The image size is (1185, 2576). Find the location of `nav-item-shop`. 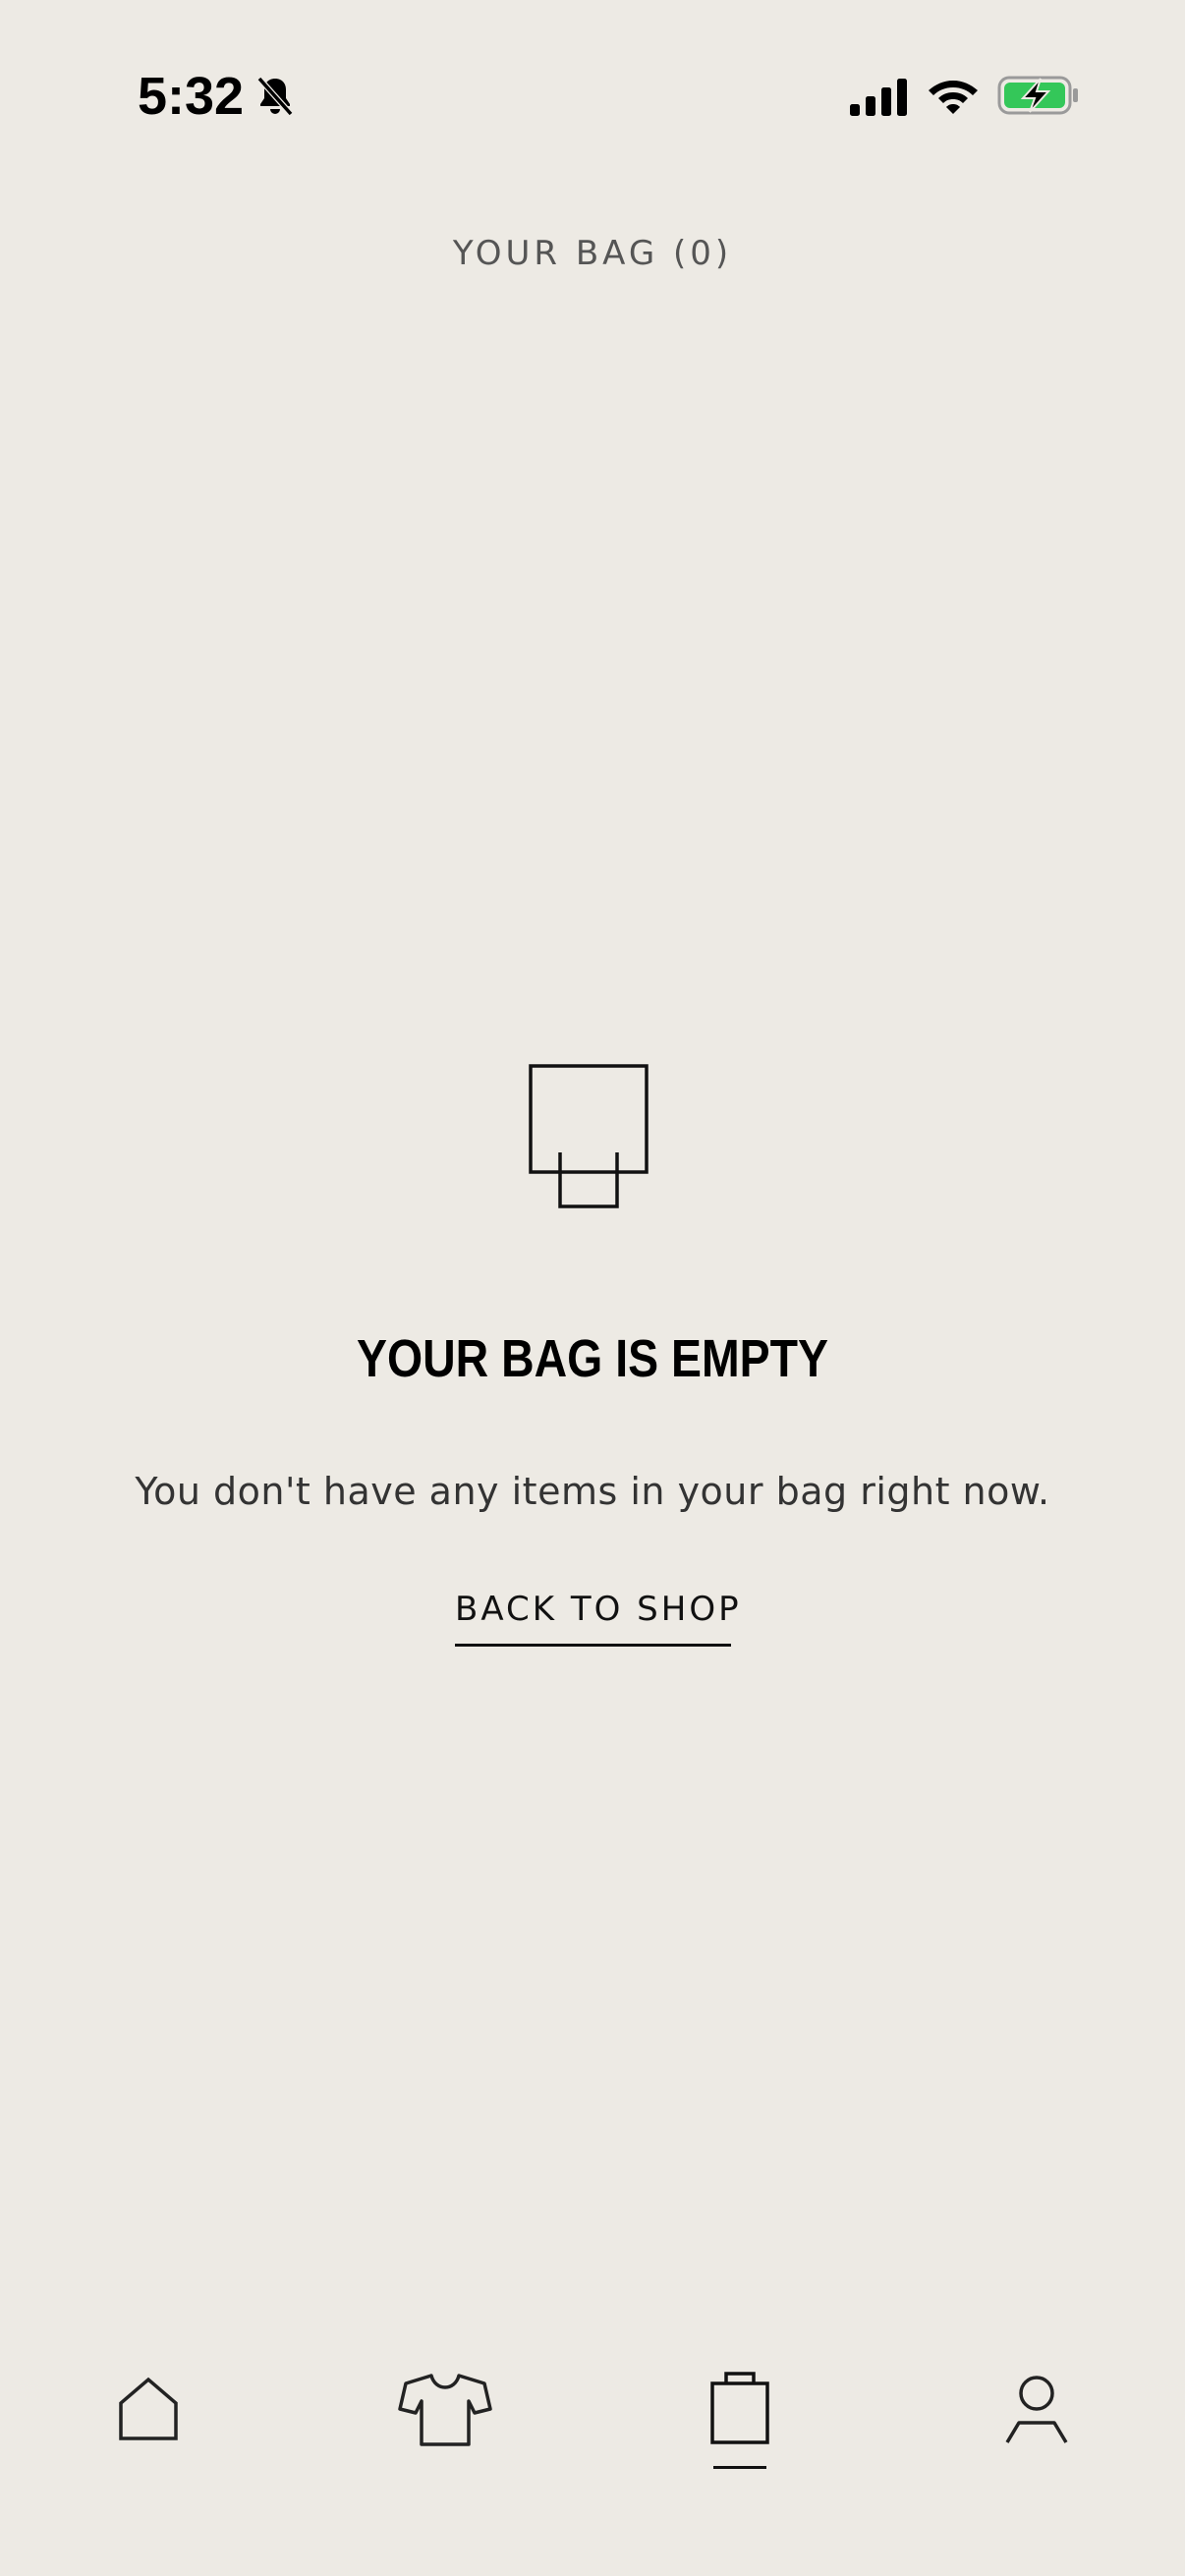

nav-item-shop is located at coordinates (445, 2417).